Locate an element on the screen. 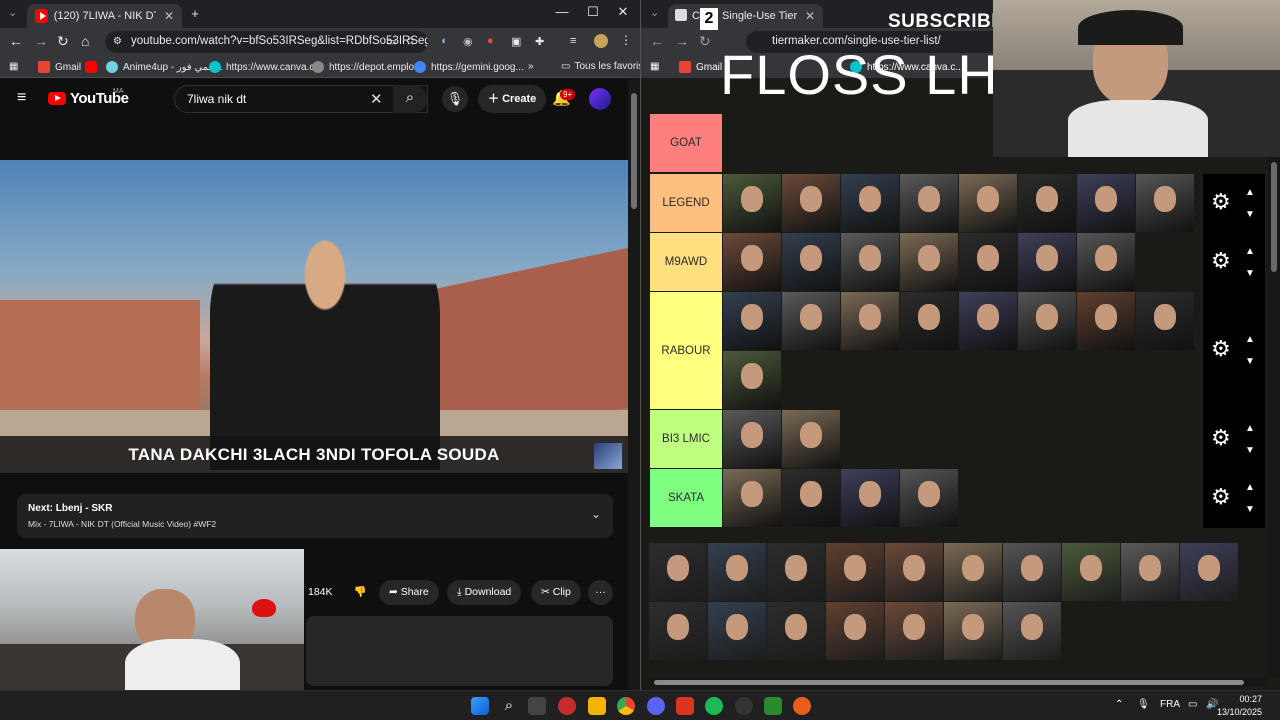 Image resolution: width=1280 pixels, height=720 pixels. search-input: 7liwa nik dt is located at coordinates (301, 99).